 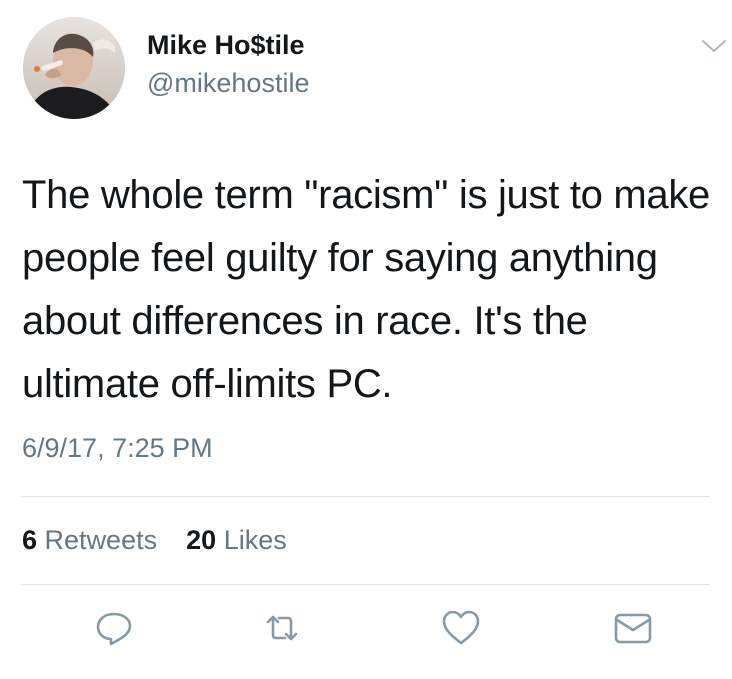 What do you see at coordinates (117, 448) in the screenshot?
I see `tweet-timestamp: 6/9/17, 7:25 PM` at bounding box center [117, 448].